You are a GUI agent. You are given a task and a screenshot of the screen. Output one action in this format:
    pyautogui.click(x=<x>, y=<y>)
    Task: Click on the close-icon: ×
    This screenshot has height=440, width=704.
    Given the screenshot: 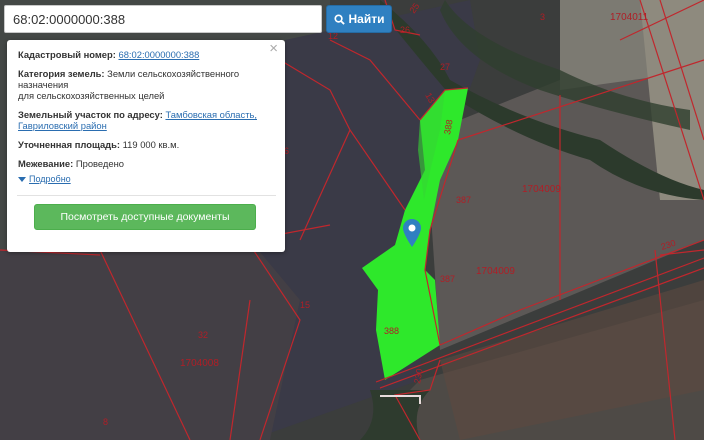 What is the action you would take?
    pyautogui.click(x=273, y=48)
    